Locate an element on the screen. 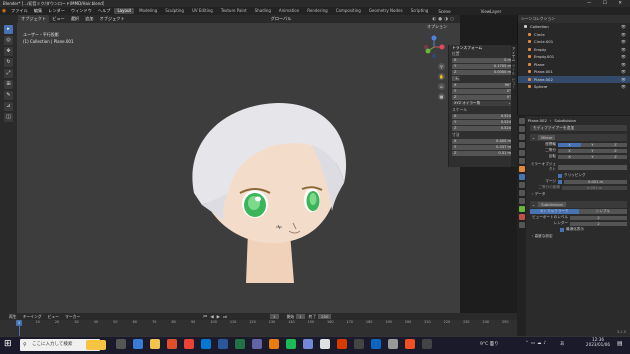 The height and width of the screenshot is (354, 630). menu-help: ヘルプ is located at coordinates (104, 11).